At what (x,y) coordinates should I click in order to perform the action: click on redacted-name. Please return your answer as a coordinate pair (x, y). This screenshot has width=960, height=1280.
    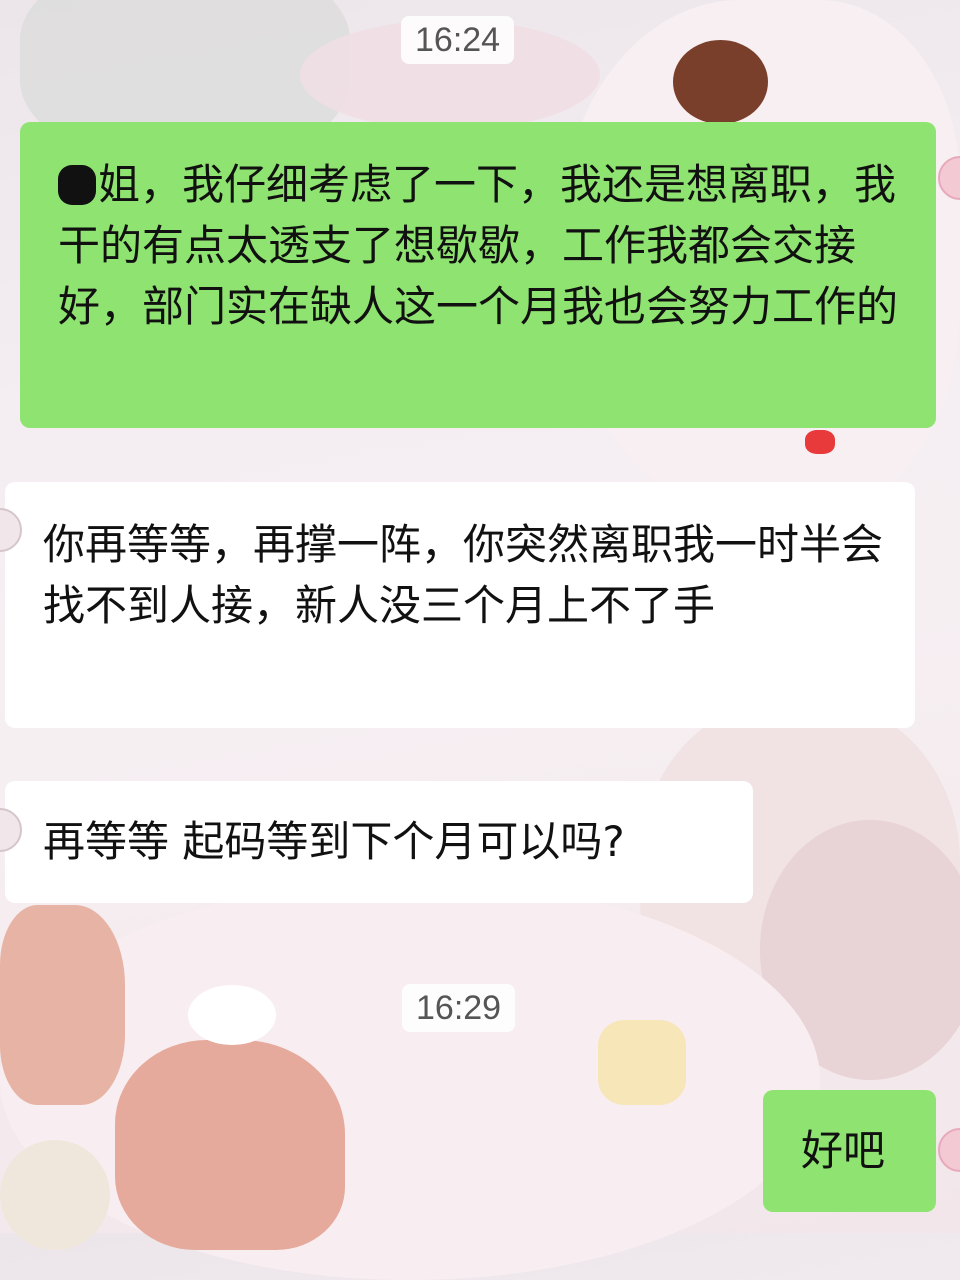
    Looking at the image, I should click on (77, 185).